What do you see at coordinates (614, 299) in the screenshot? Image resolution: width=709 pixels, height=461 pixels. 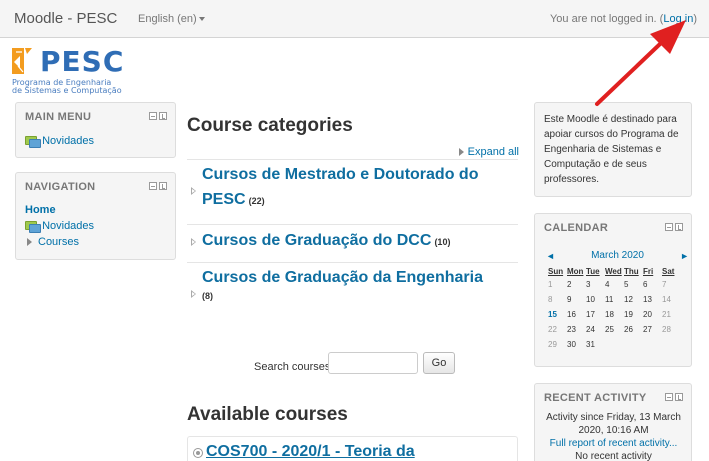 I see `calendar-day: 11` at bounding box center [614, 299].